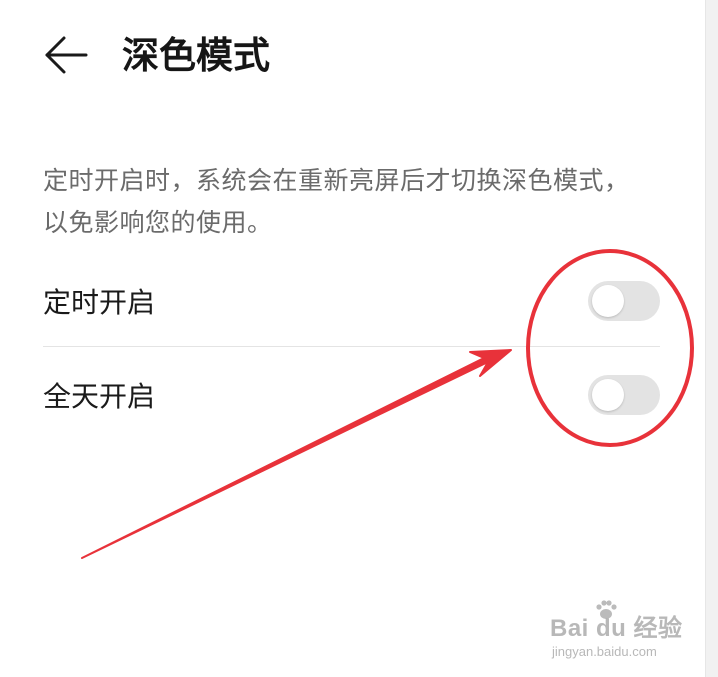 The height and width of the screenshot is (677, 718). What do you see at coordinates (336, 201) in the screenshot?
I see `description-text: 定时开启时，系统会在重新亮屏后才切换深色模式，以免影响您的使用。` at bounding box center [336, 201].